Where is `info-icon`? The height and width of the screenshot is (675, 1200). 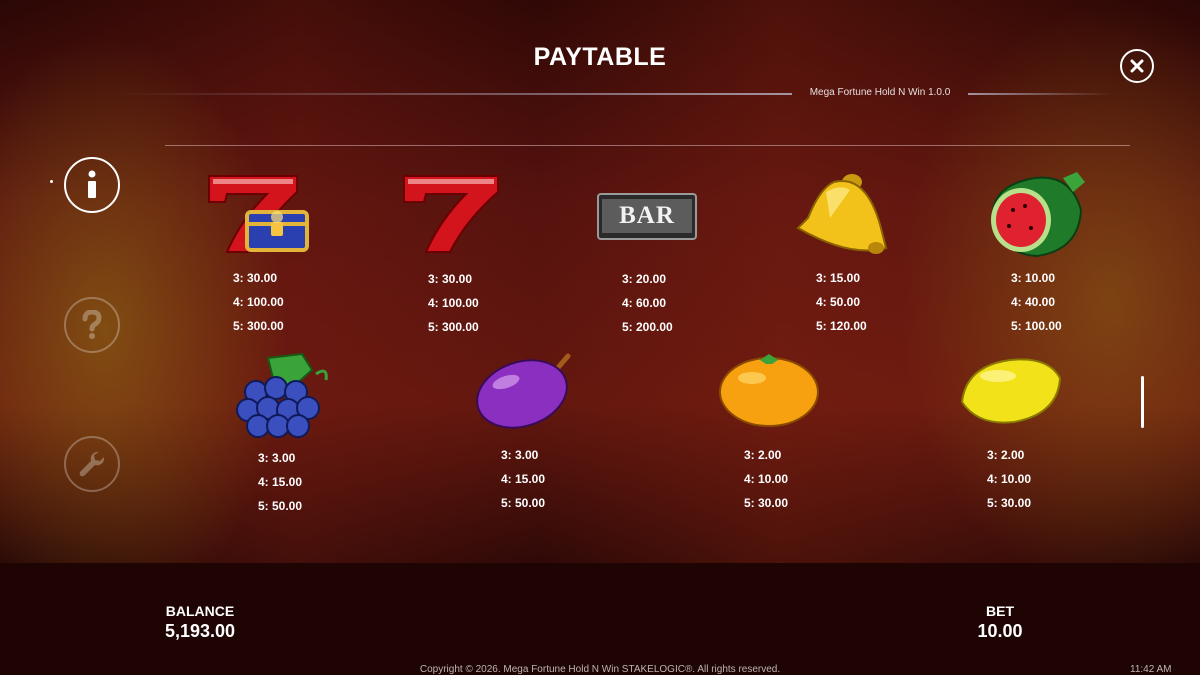
info-icon is located at coordinates (92, 184).